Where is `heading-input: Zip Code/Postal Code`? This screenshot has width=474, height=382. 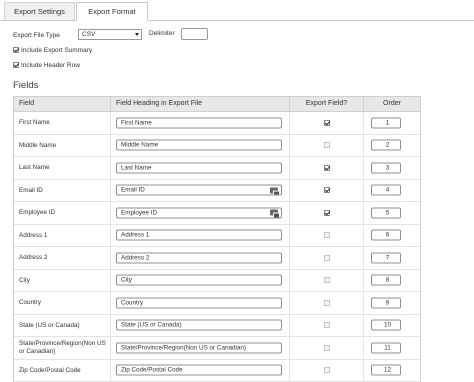 heading-input: Zip Code/Postal Code is located at coordinates (199, 370).